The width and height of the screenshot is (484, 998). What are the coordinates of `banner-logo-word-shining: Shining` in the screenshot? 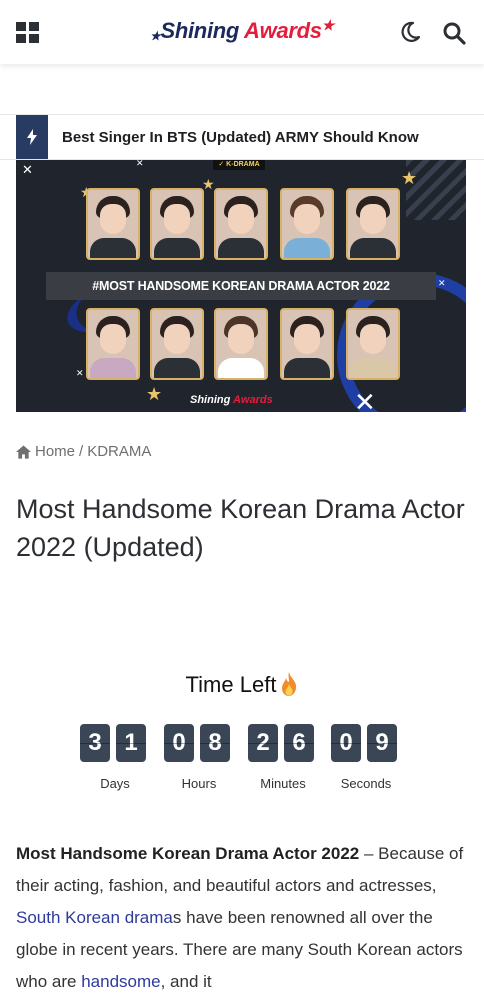 It's located at (210, 400).